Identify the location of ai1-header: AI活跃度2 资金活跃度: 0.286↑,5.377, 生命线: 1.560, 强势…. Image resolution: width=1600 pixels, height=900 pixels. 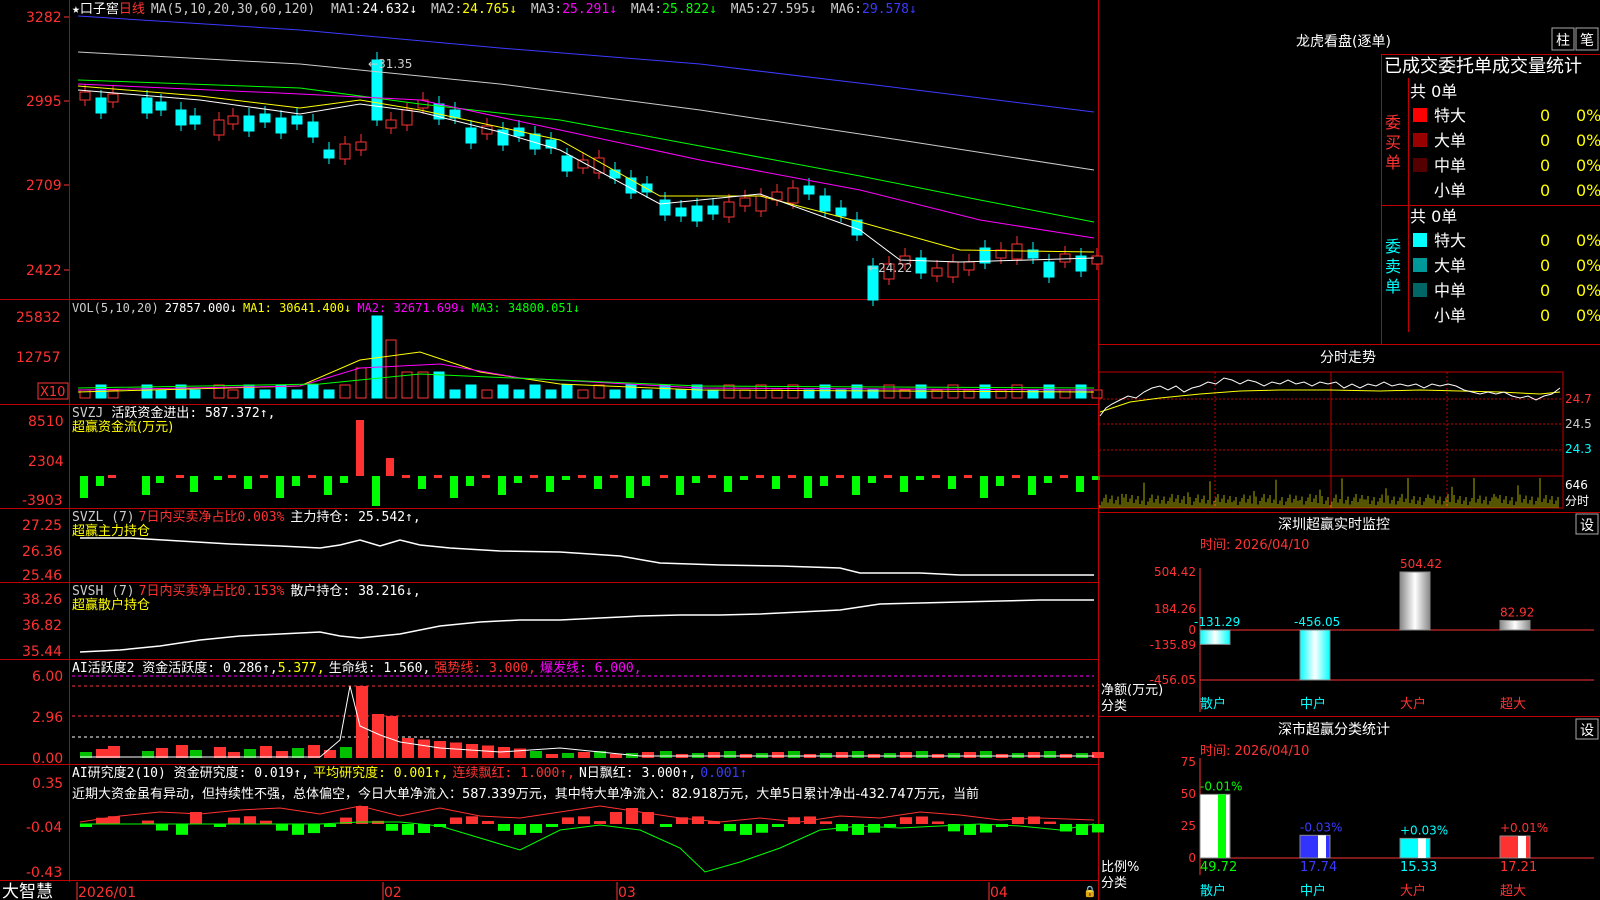
(357, 668).